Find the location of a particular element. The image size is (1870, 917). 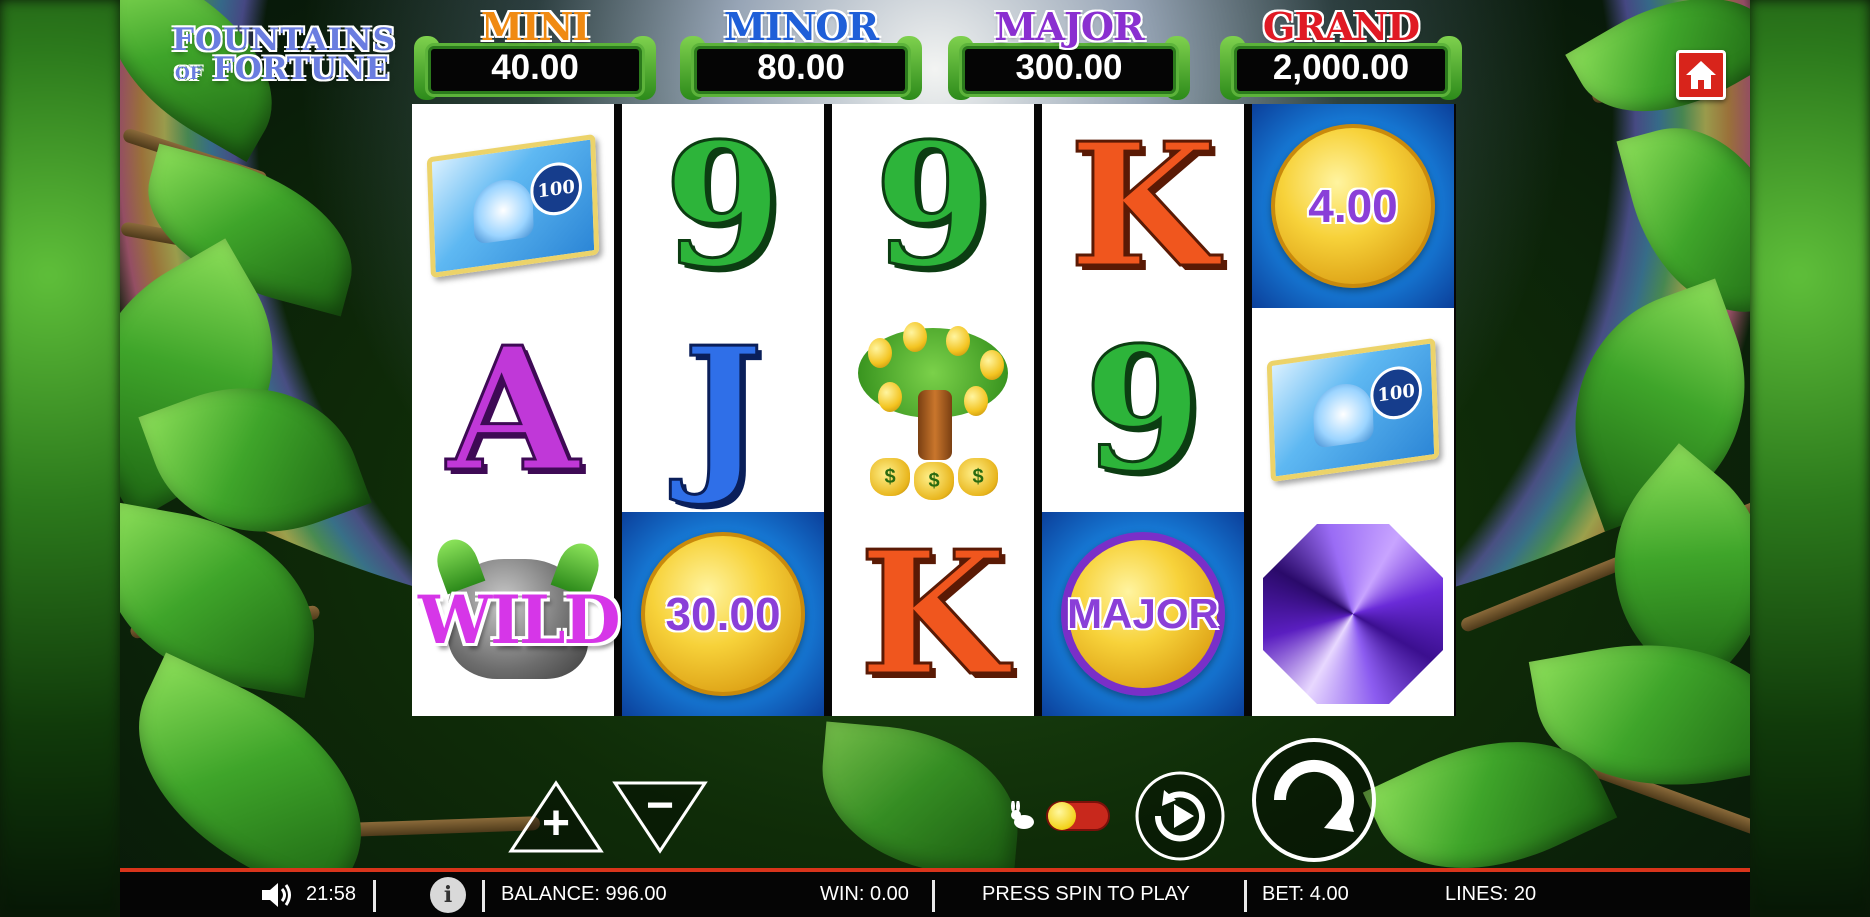

money-tree-symbol: $ $ $ is located at coordinates (933, 410).